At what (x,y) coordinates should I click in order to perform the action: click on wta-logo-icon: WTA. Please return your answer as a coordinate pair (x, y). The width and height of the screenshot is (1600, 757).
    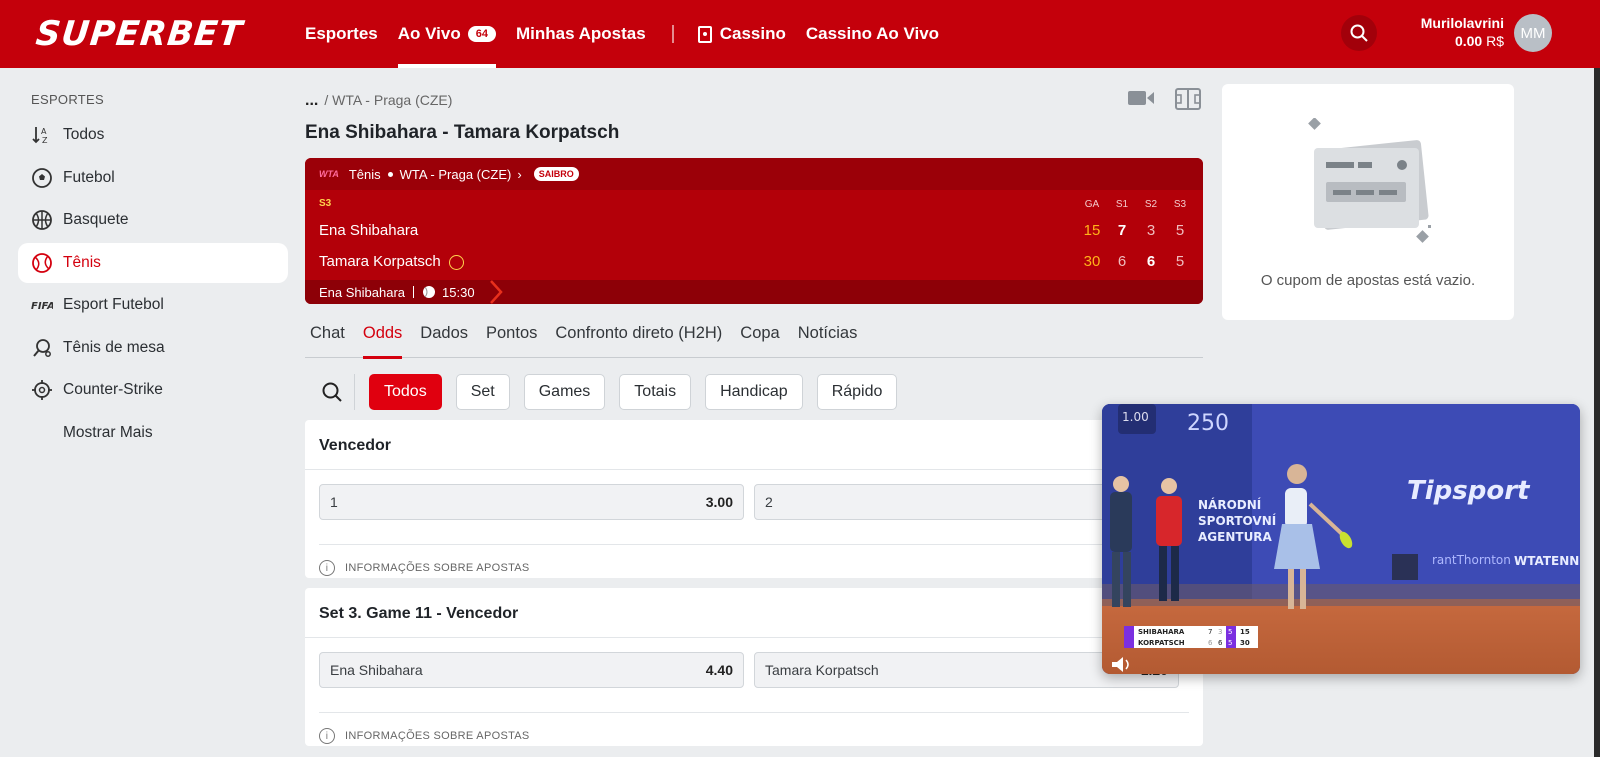
    Looking at the image, I should click on (329, 174).